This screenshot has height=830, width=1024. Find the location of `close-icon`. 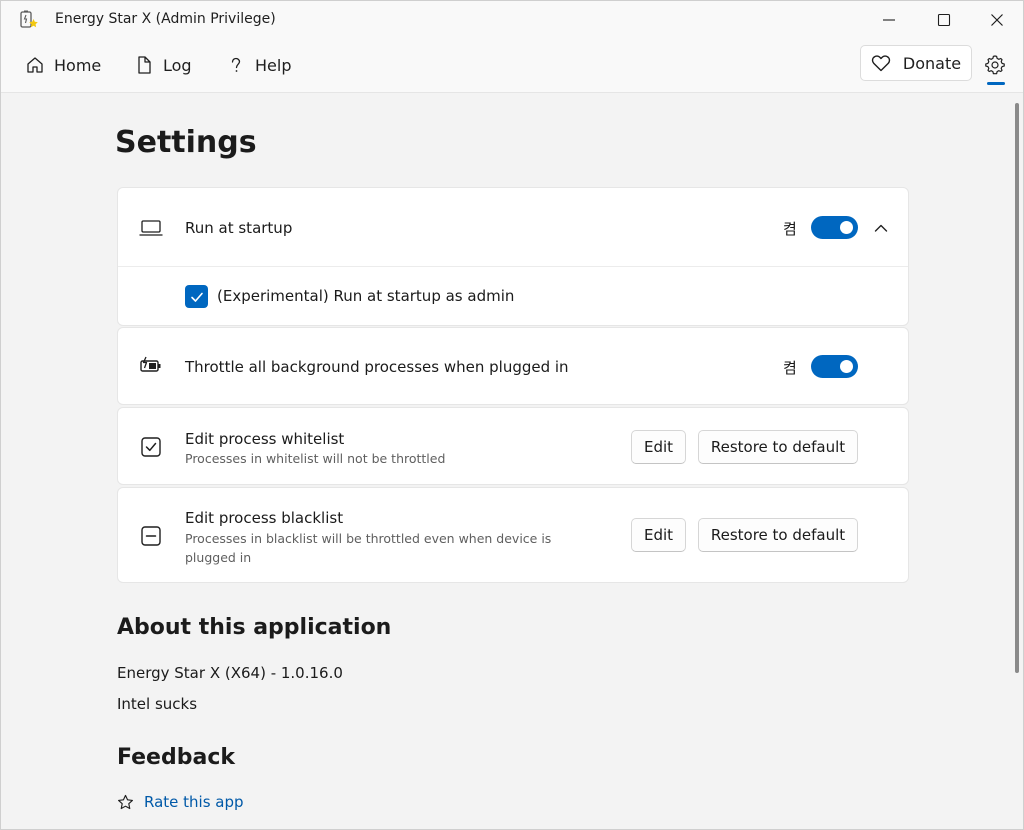

close-icon is located at coordinates (997, 20).